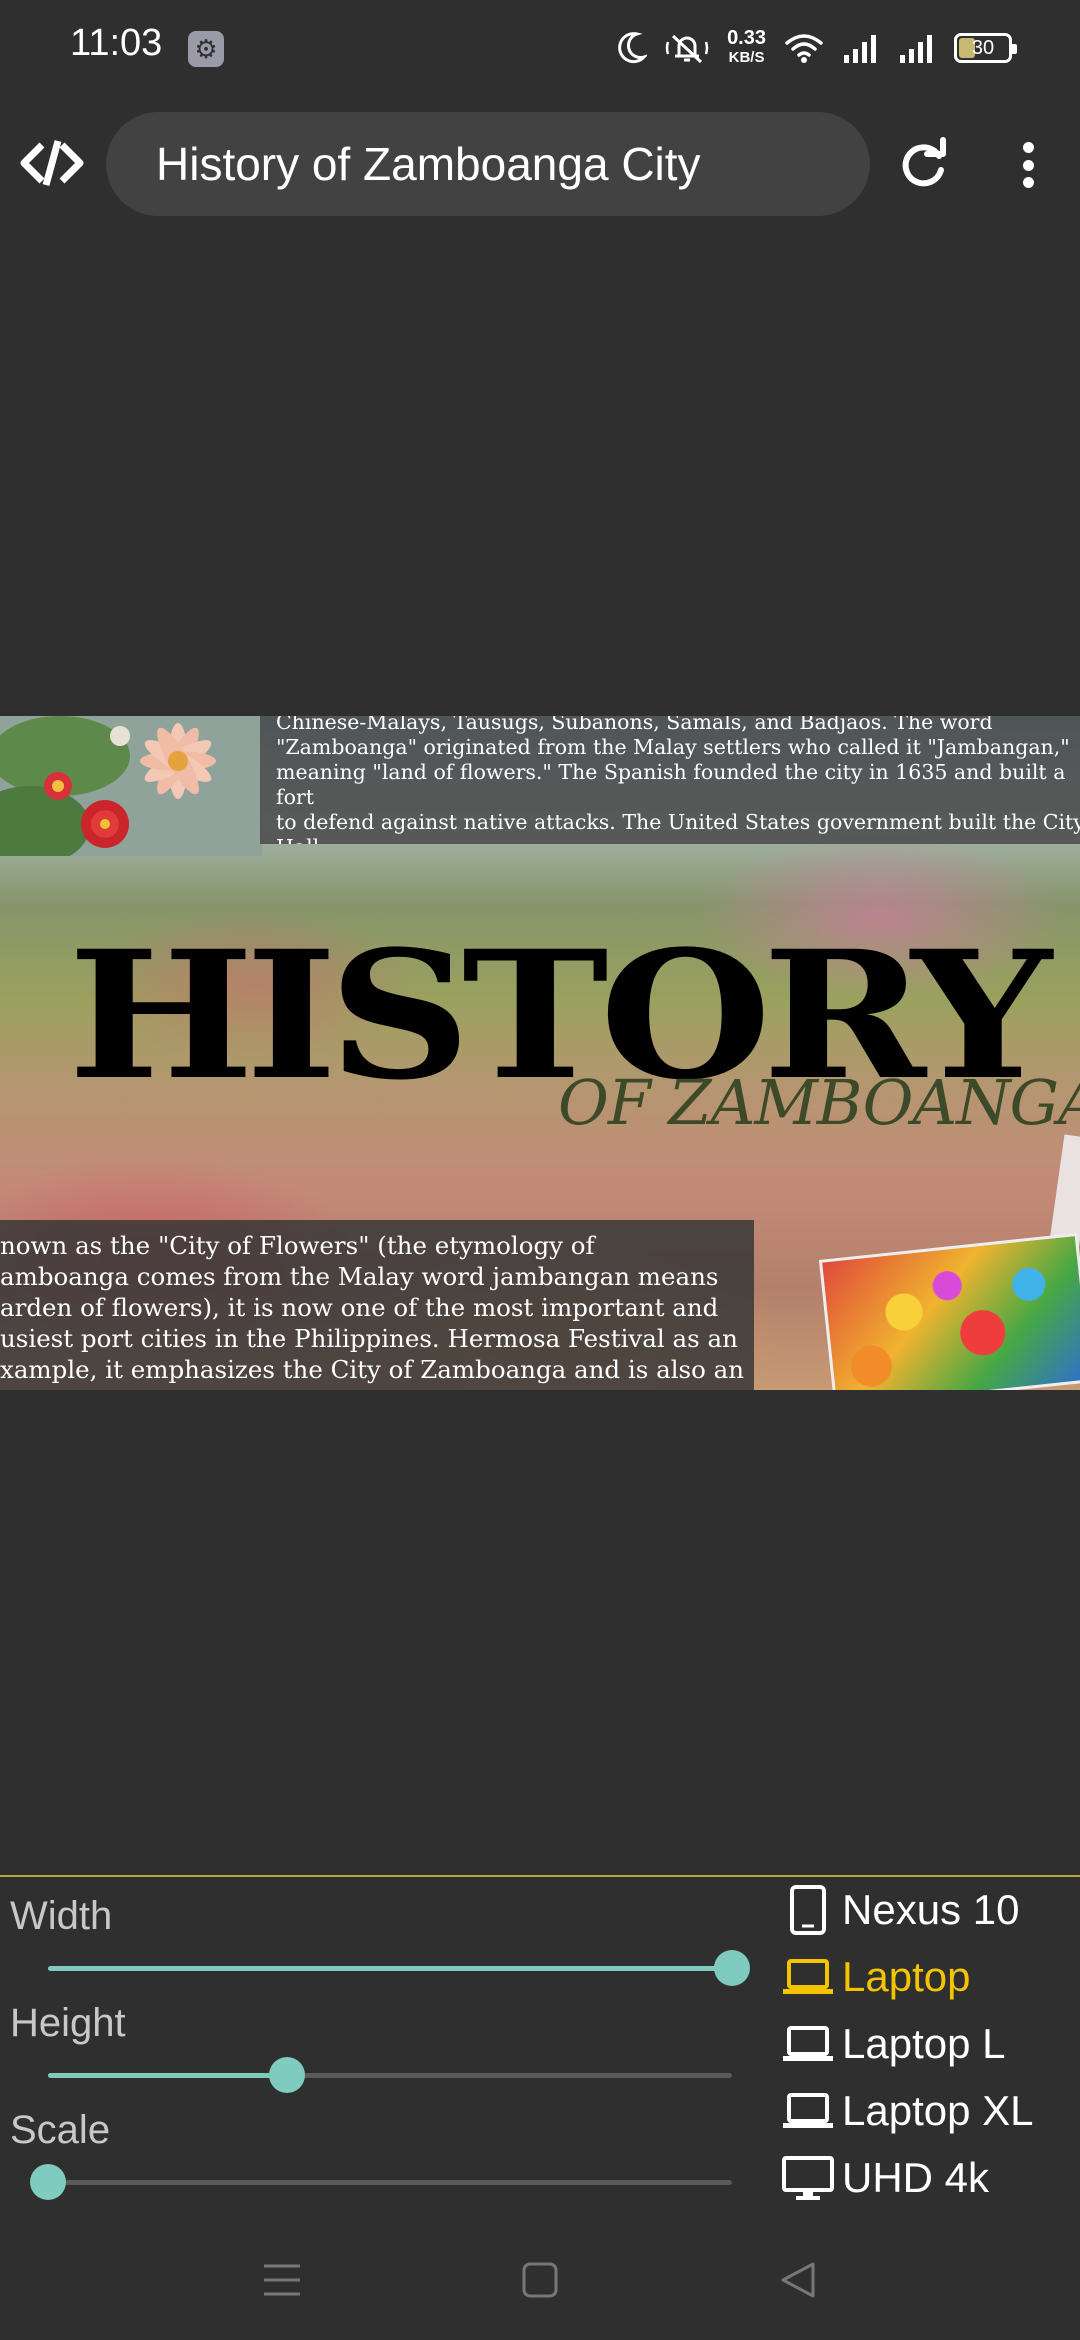 The width and height of the screenshot is (1080, 2340). I want to click on more-options-button, so click(1028, 165).